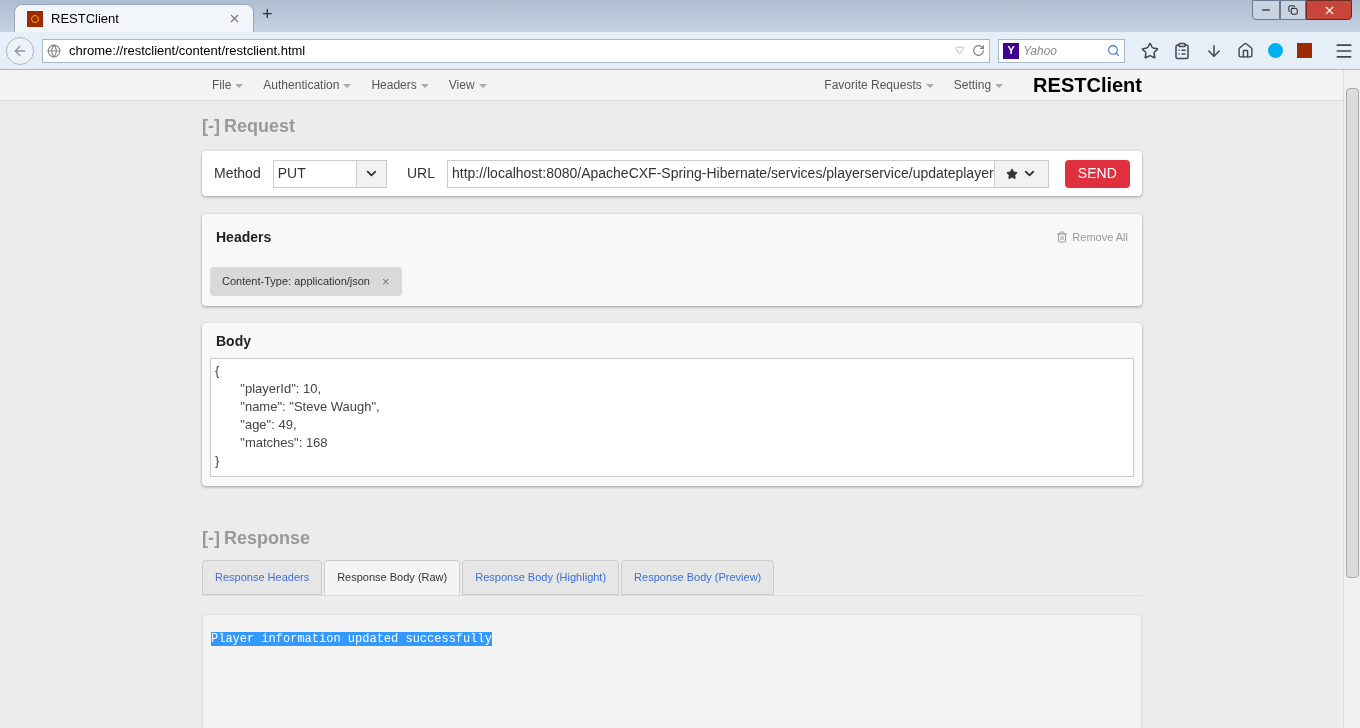  I want to click on send-button: SEND, so click(1097, 173).